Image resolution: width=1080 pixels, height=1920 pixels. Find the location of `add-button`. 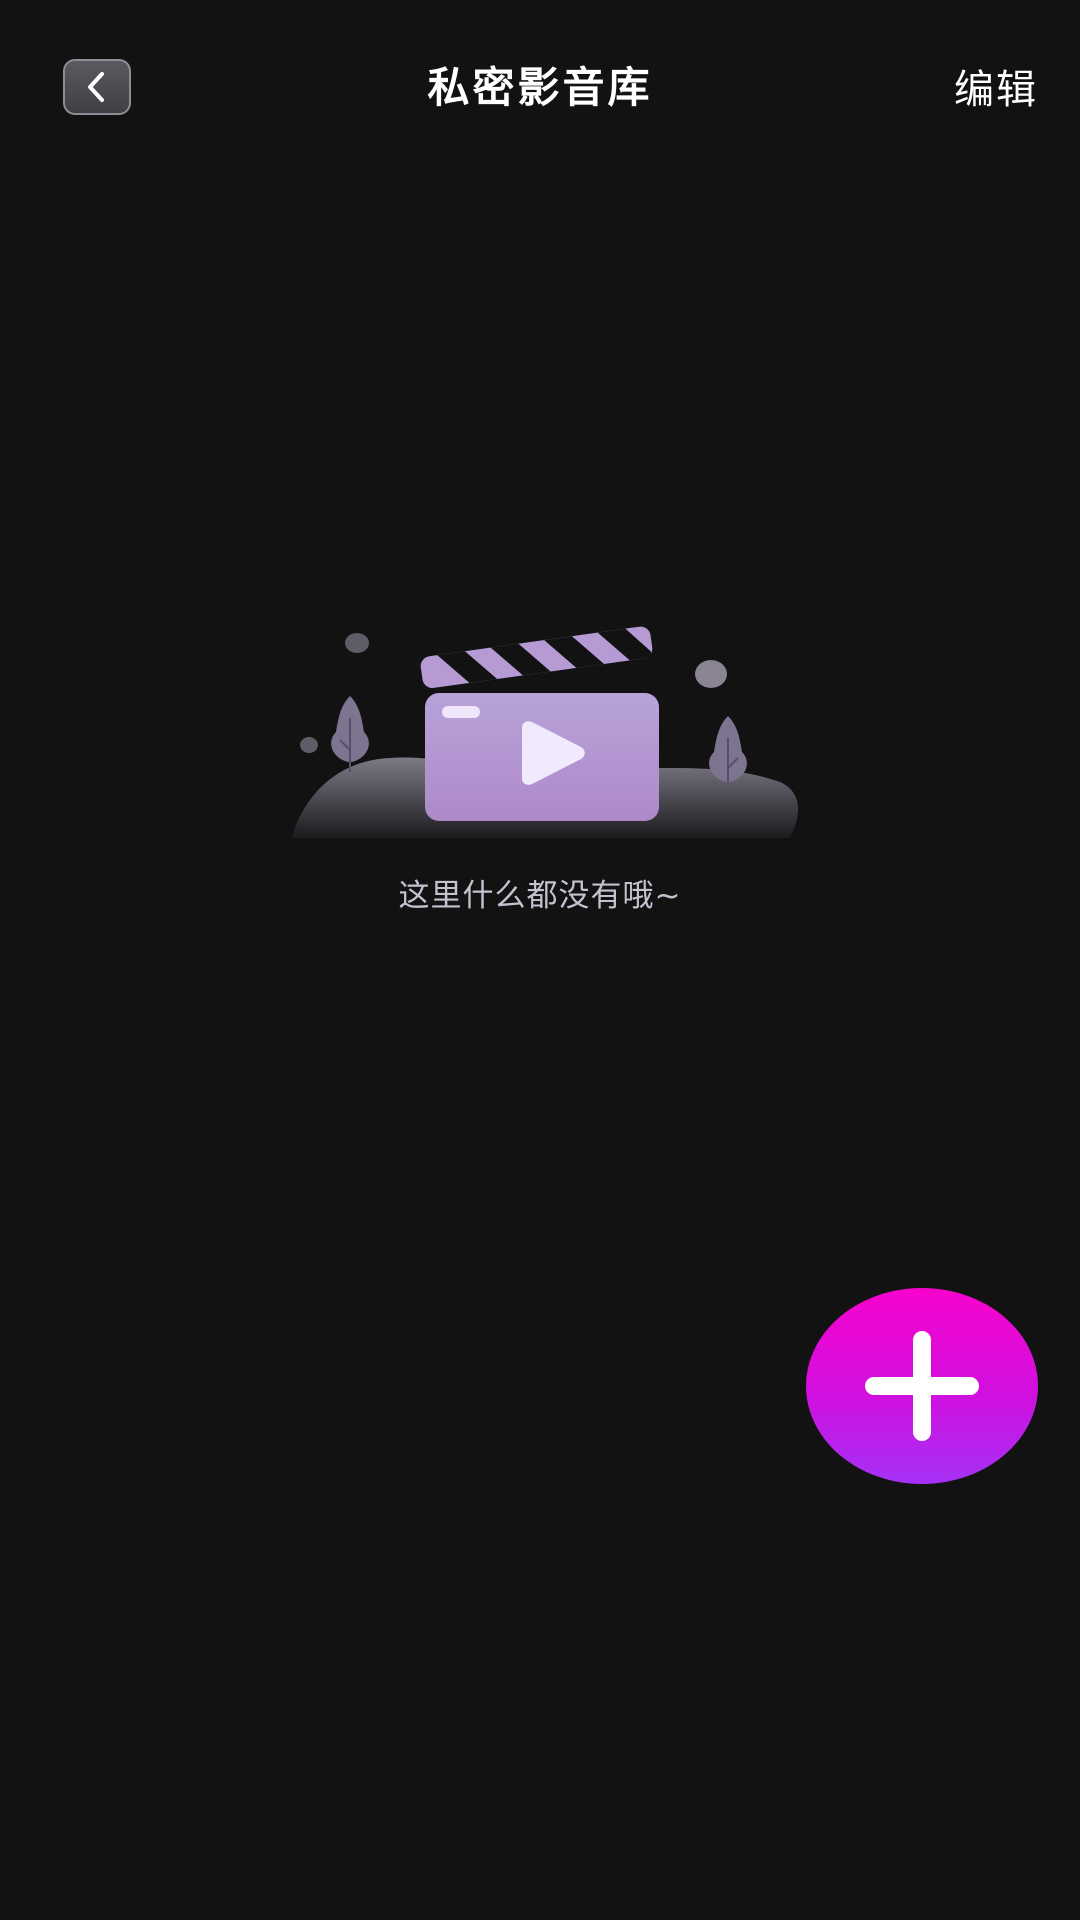

add-button is located at coordinates (922, 1386).